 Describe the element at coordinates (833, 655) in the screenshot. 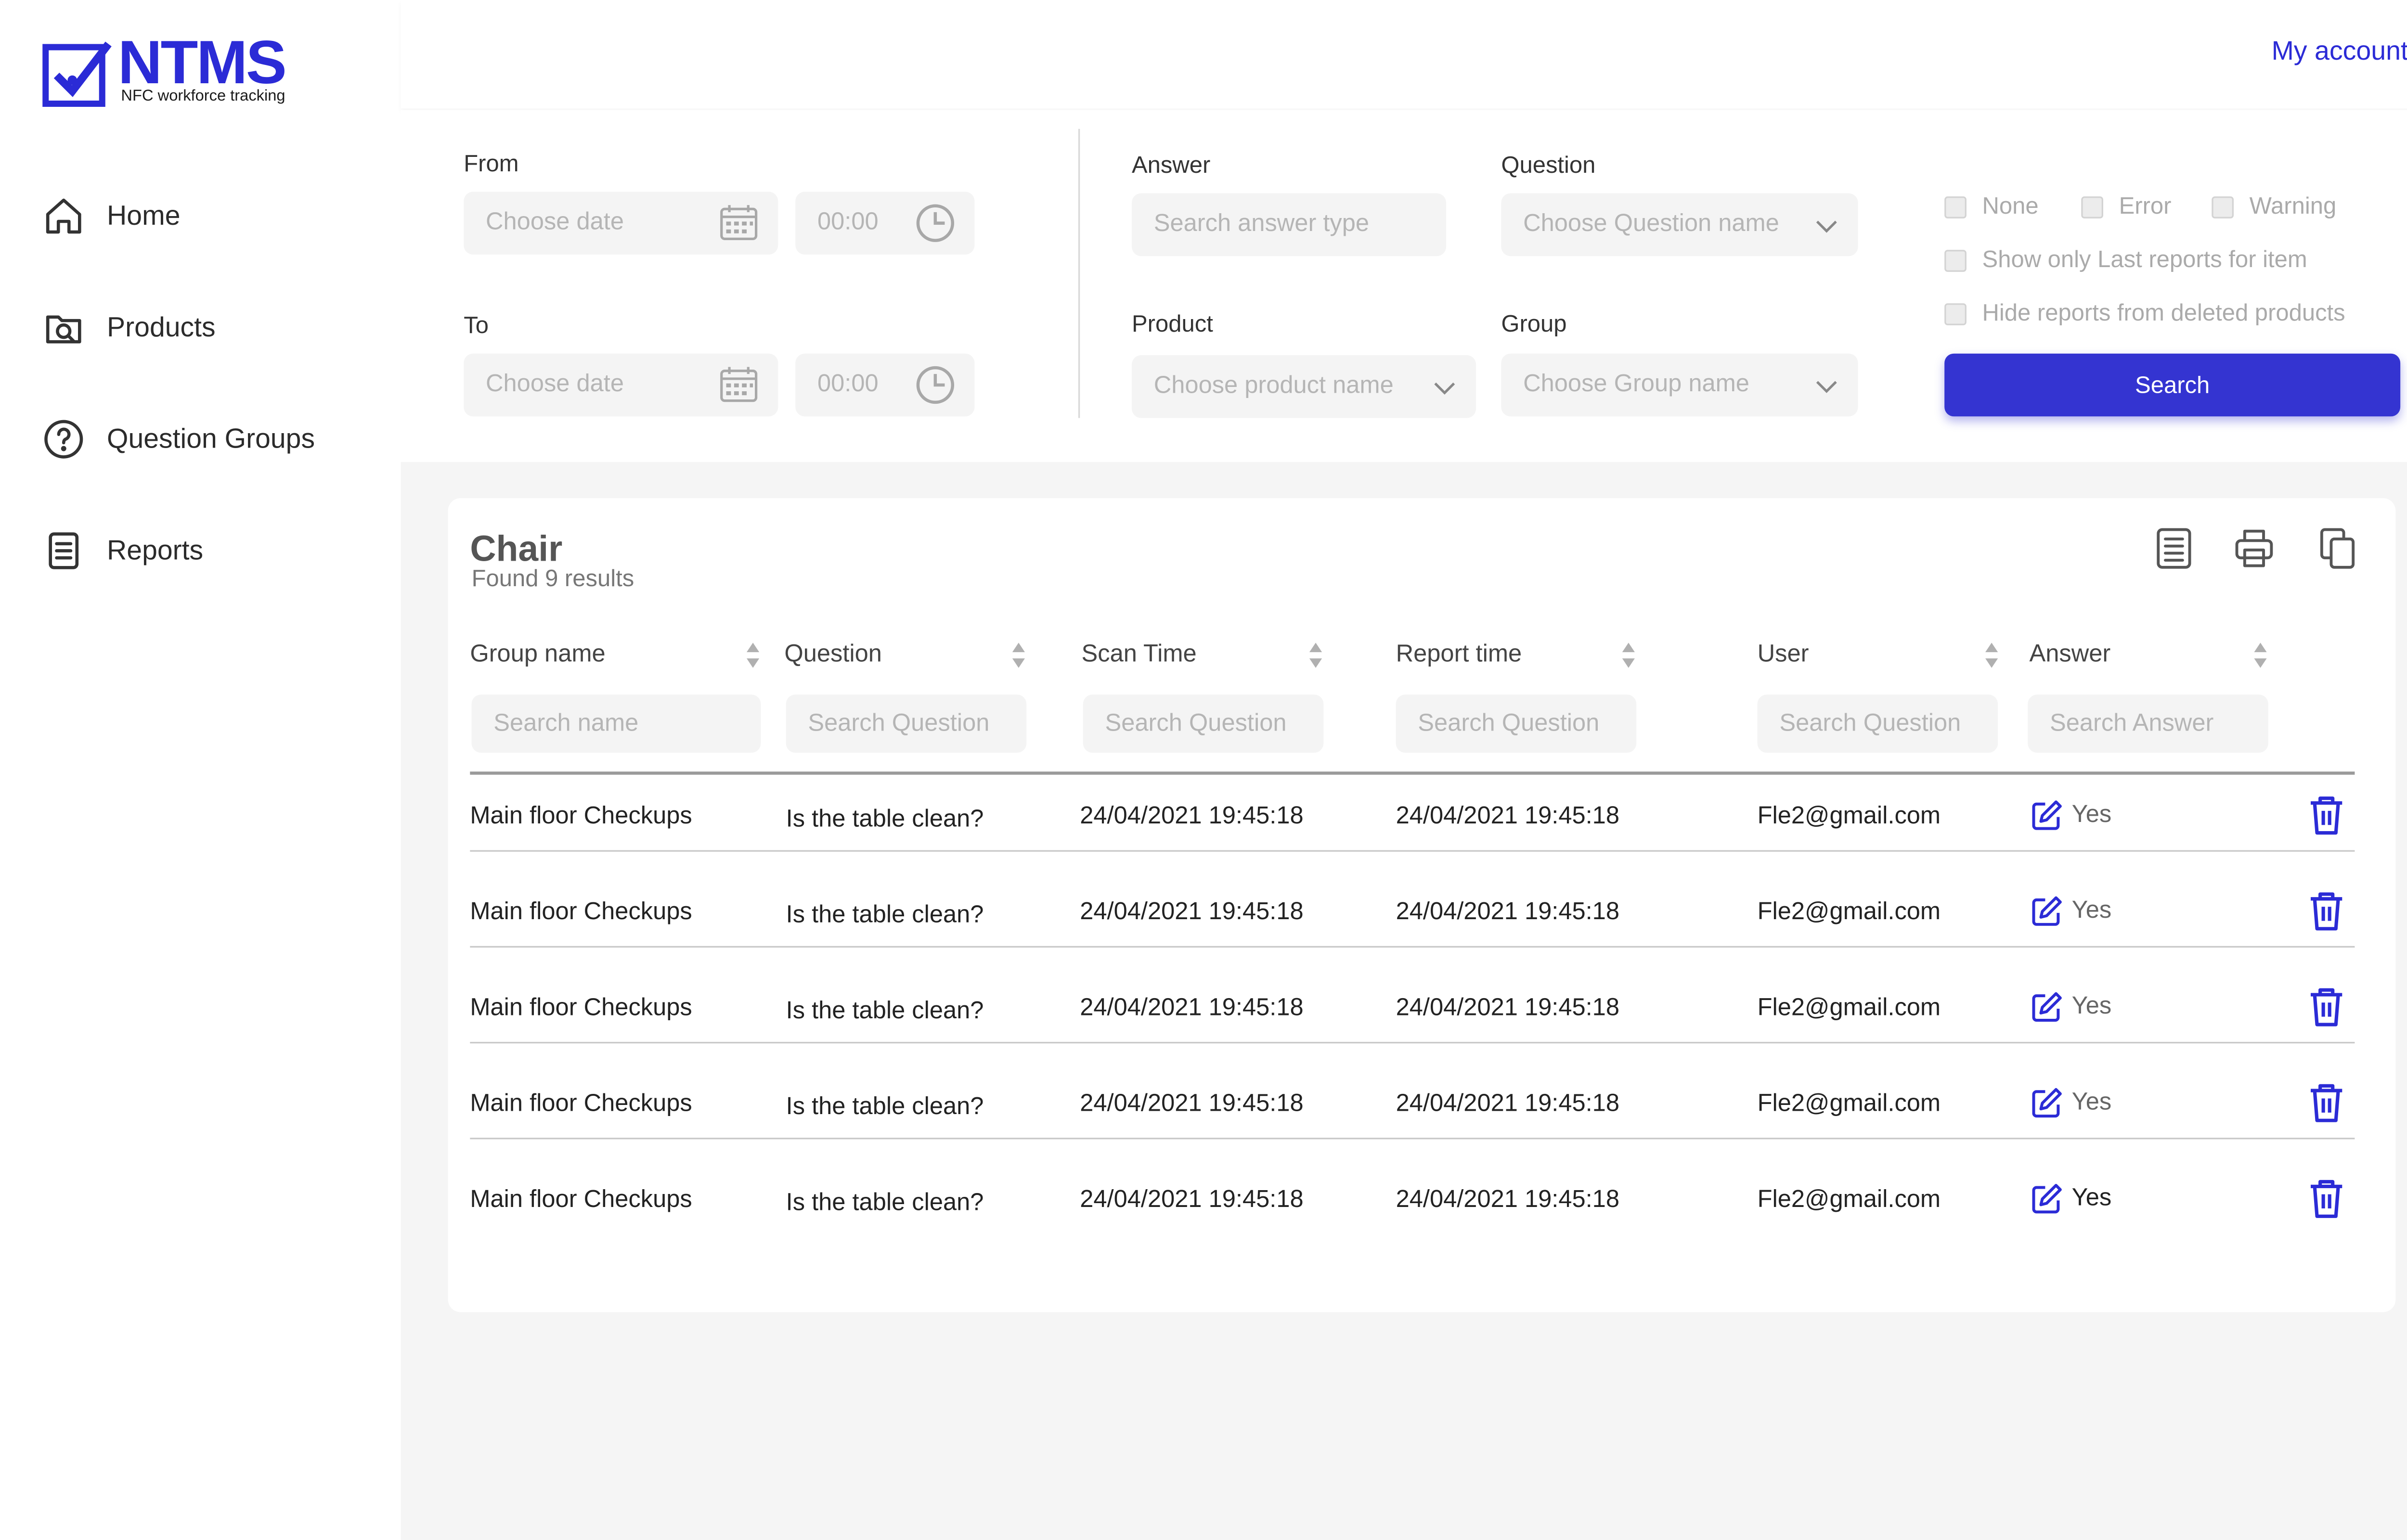

I see `column-header-question: Question` at that location.